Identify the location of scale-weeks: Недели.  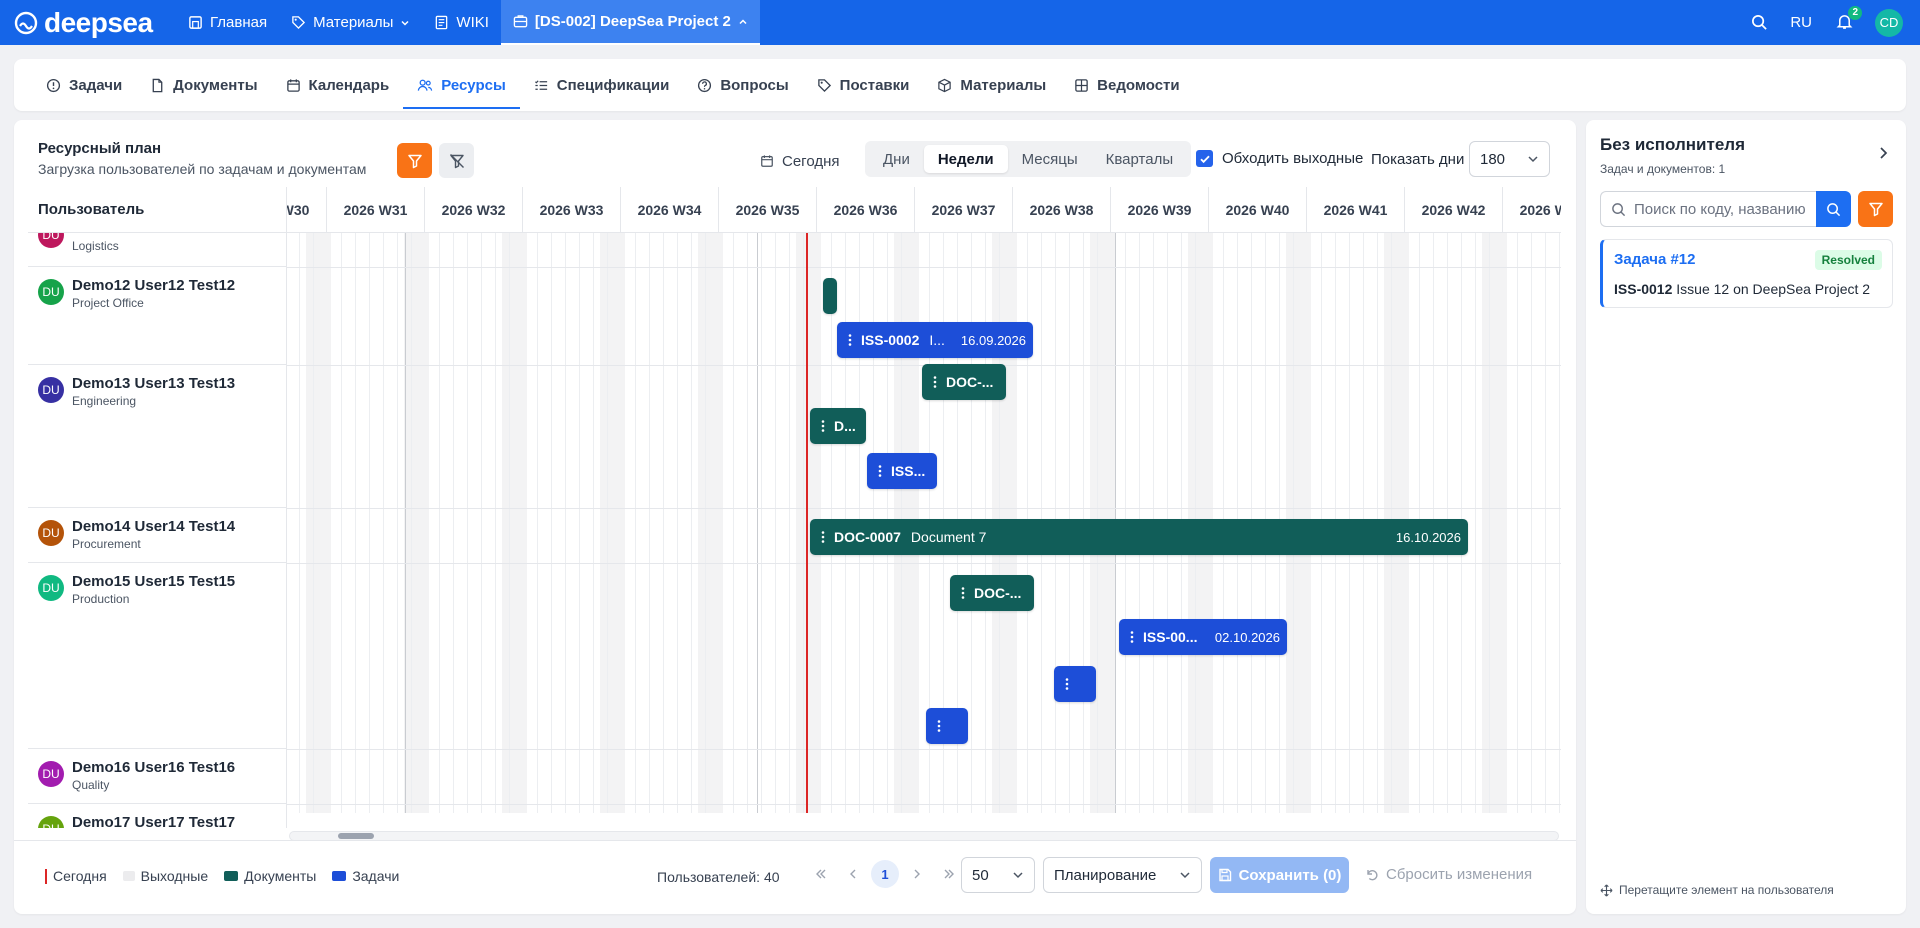
(965, 159).